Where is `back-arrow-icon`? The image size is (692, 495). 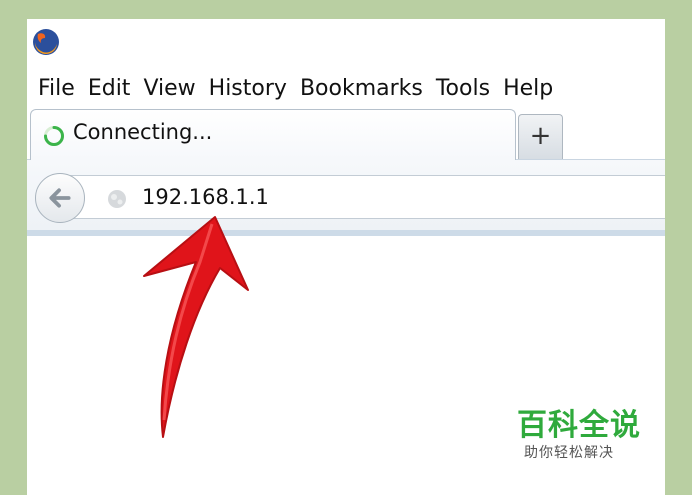 back-arrow-icon is located at coordinates (60, 198).